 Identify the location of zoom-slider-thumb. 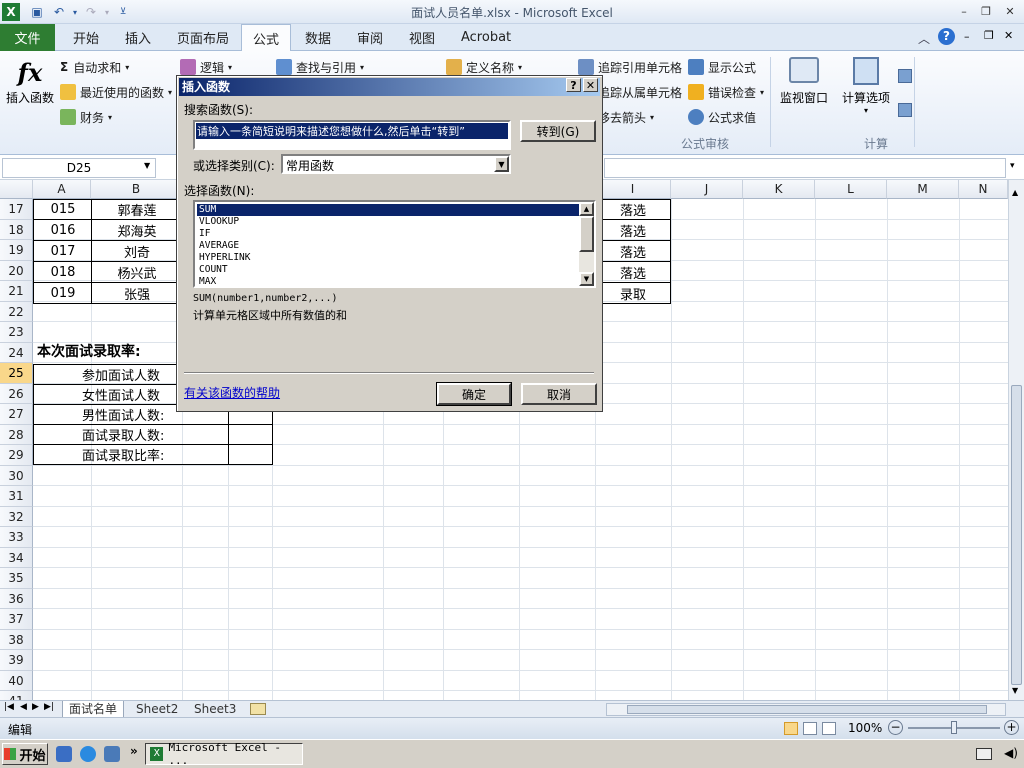
(954, 727).